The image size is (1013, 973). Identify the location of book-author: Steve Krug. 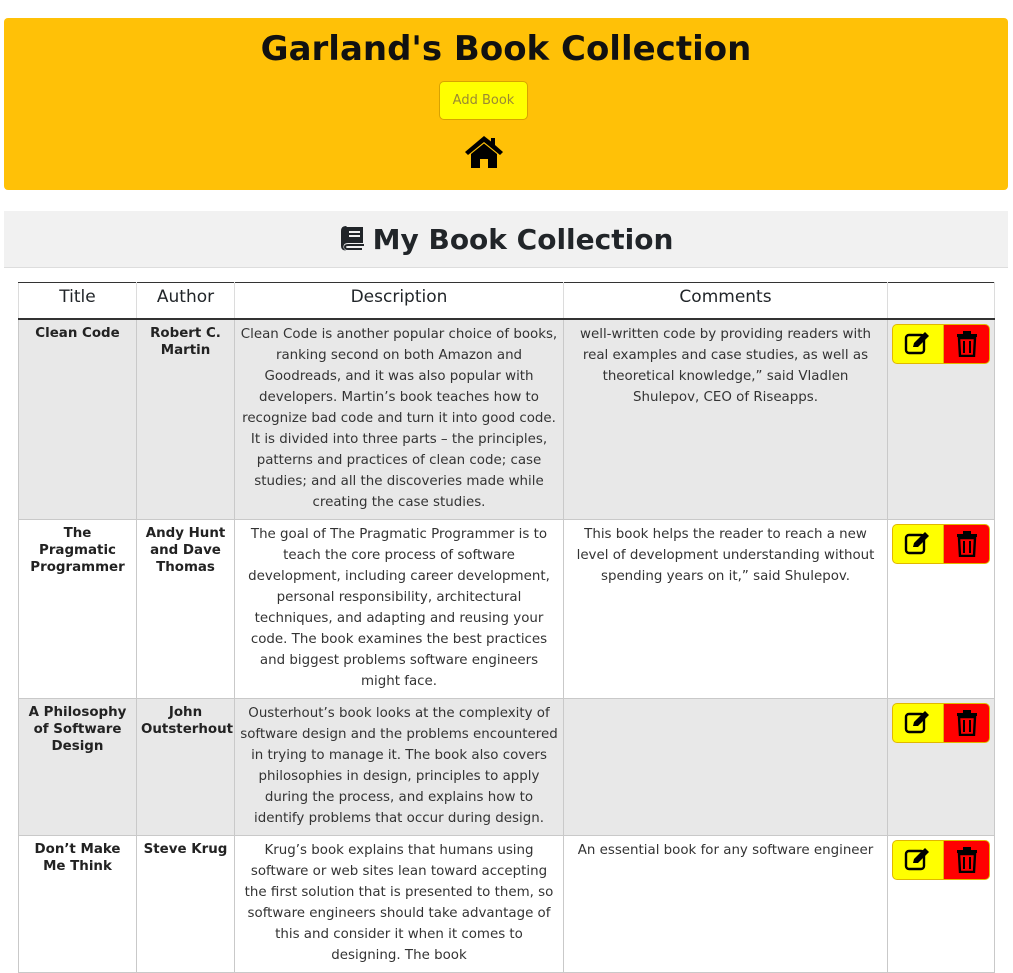
(185, 903).